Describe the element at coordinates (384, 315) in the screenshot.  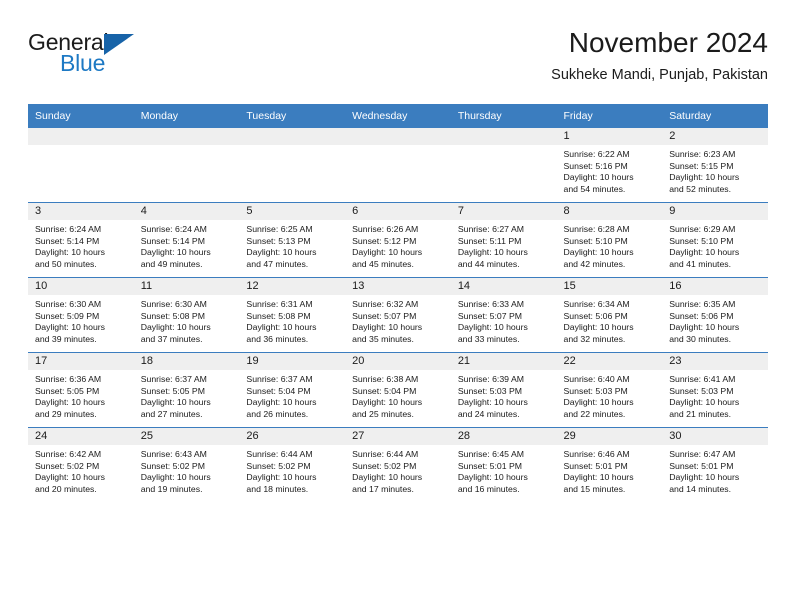
I see `sunset-time: Sunset: 5:07 PM` at that location.